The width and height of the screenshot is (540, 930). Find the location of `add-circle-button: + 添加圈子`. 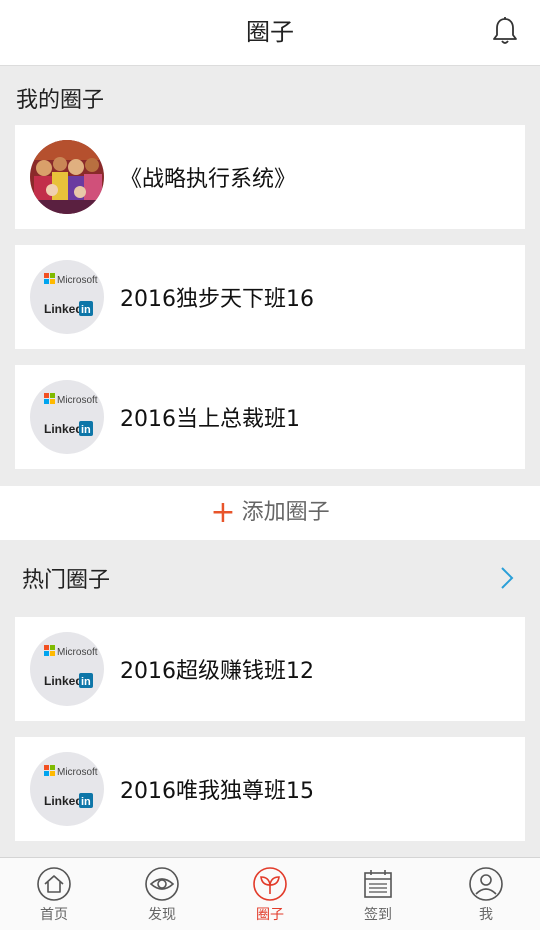

add-circle-button: + 添加圈子 is located at coordinates (270, 513).